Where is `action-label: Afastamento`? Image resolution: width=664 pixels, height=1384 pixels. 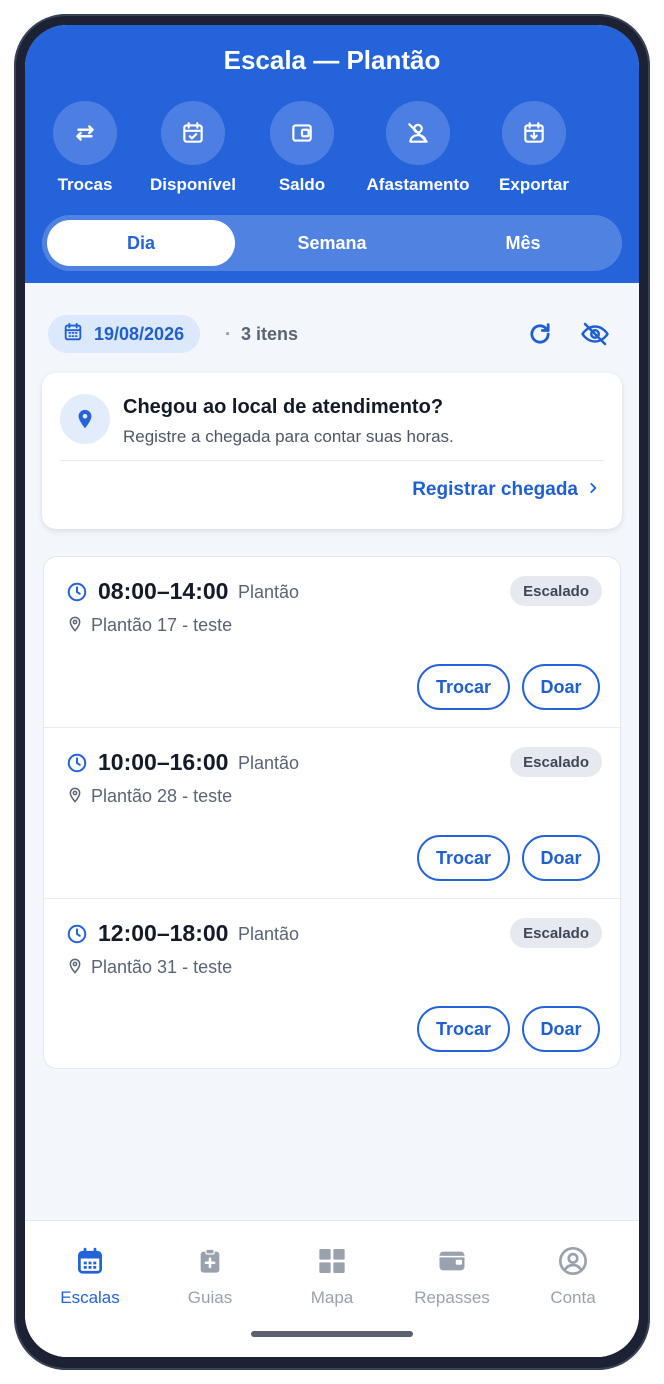 action-label: Afastamento is located at coordinates (418, 184).